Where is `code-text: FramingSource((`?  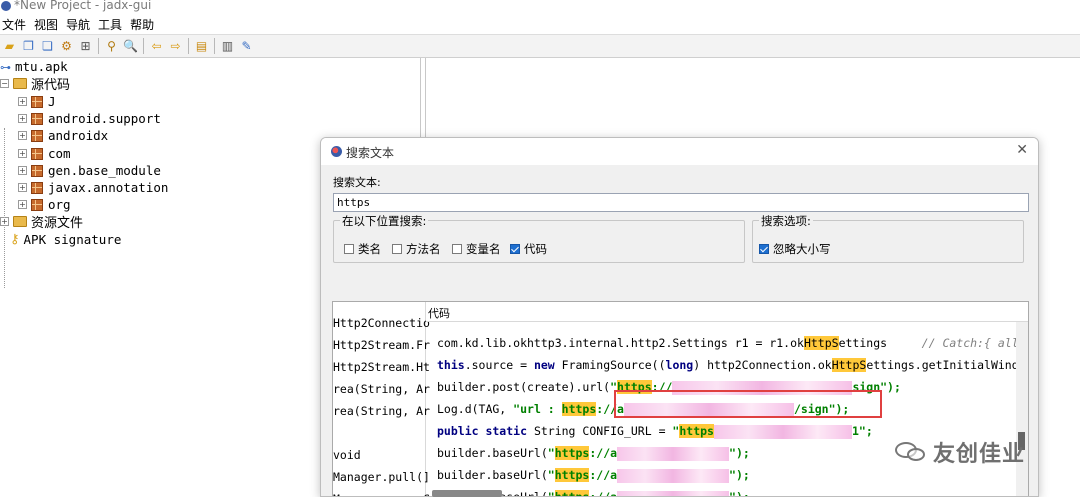
code-text: FramingSource(( is located at coordinates (610, 365).